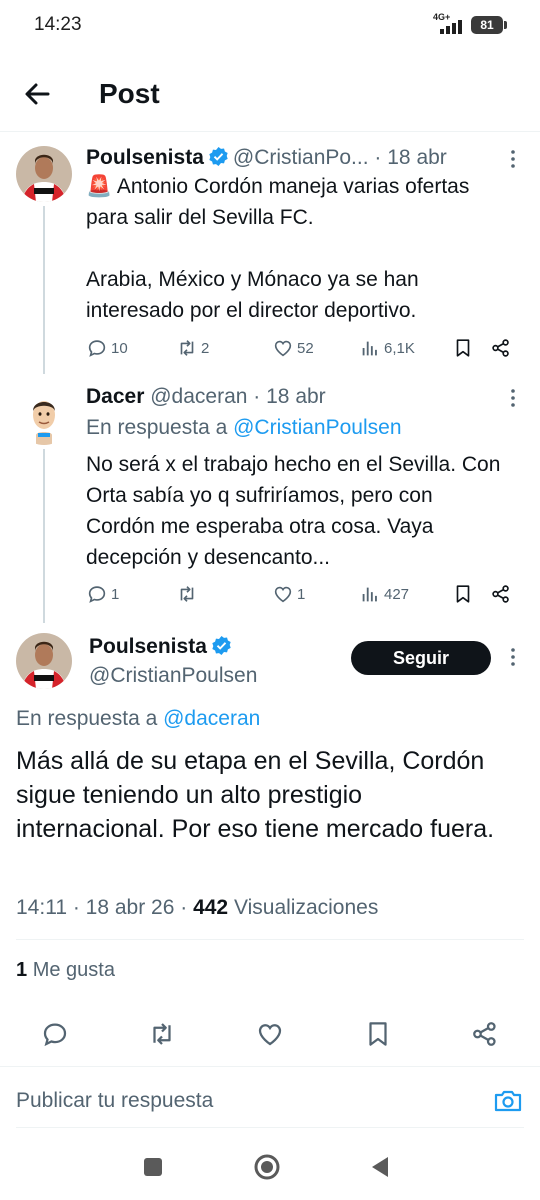 The width and height of the screenshot is (540, 1200). I want to click on page-title: Post, so click(129, 93).